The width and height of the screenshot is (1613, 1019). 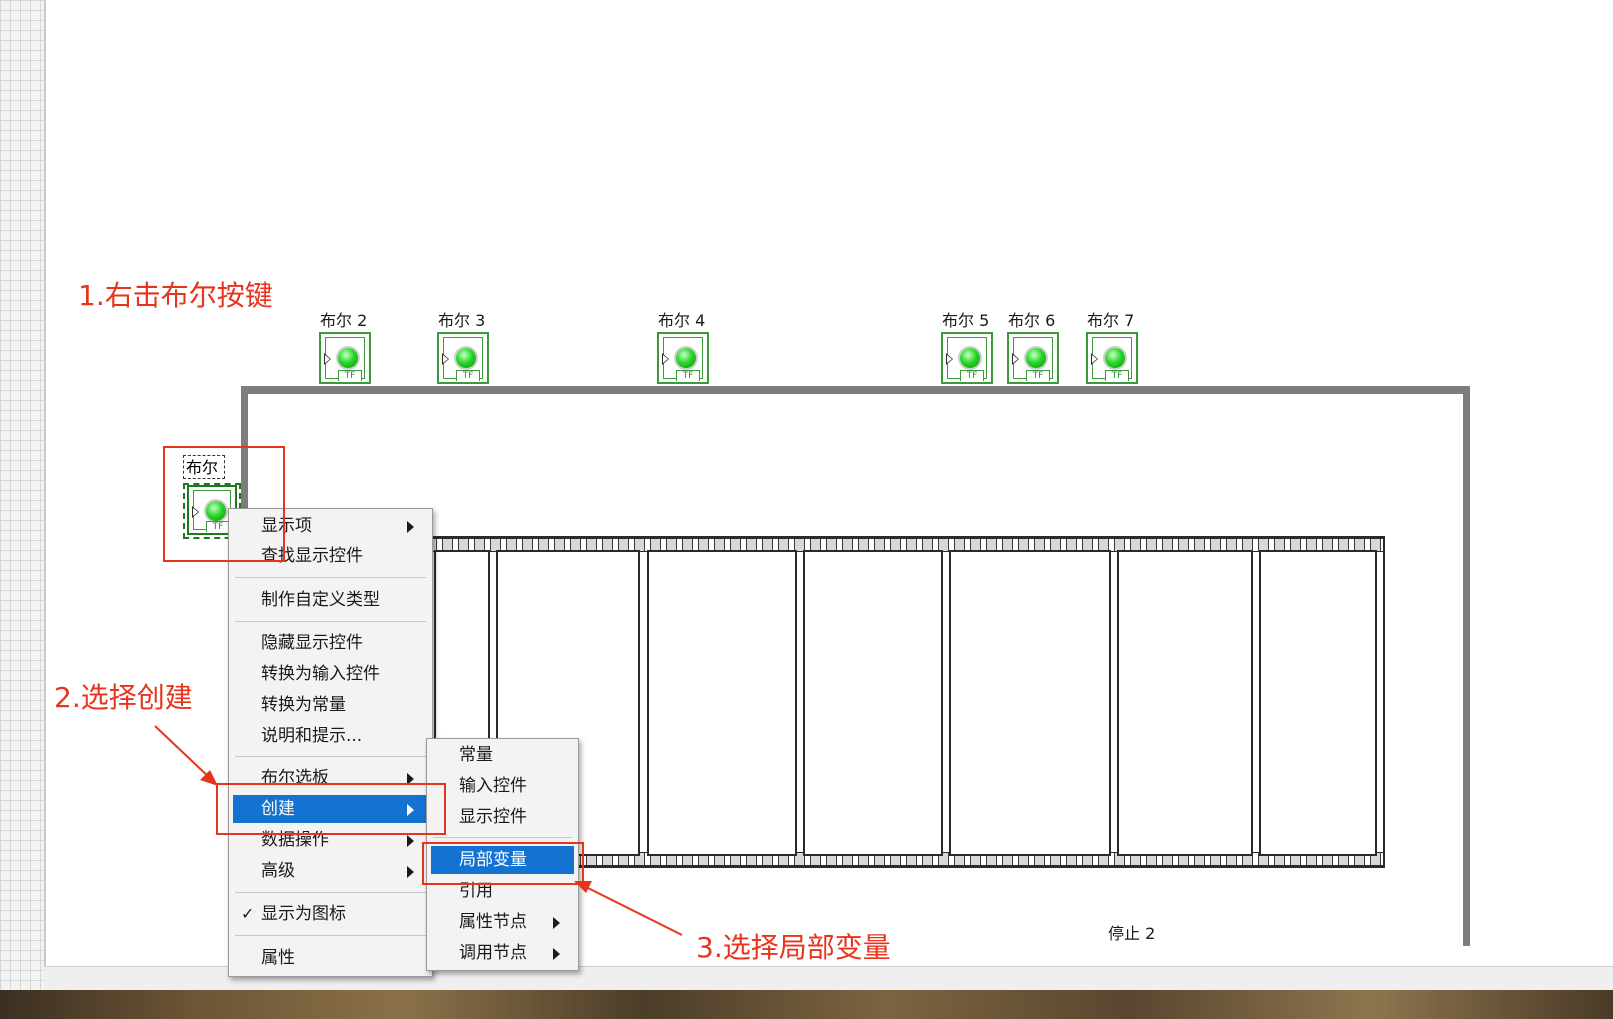 What do you see at coordinates (186, 755) in the screenshot?
I see `arrow-step2-icon` at bounding box center [186, 755].